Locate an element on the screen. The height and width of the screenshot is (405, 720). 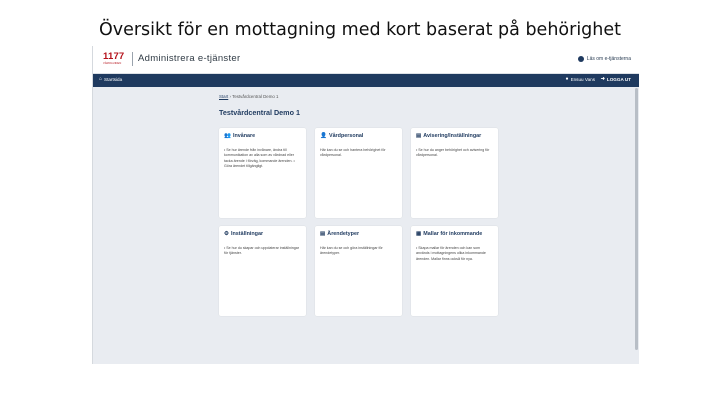
card-title: Vårdpersonal is located at coordinates (346, 136).